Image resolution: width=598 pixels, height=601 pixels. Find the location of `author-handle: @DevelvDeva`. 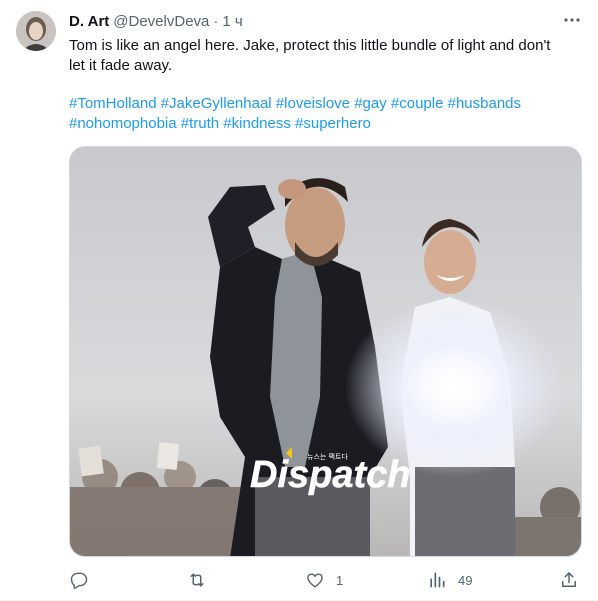

author-handle: @DevelvDeva is located at coordinates (161, 21).